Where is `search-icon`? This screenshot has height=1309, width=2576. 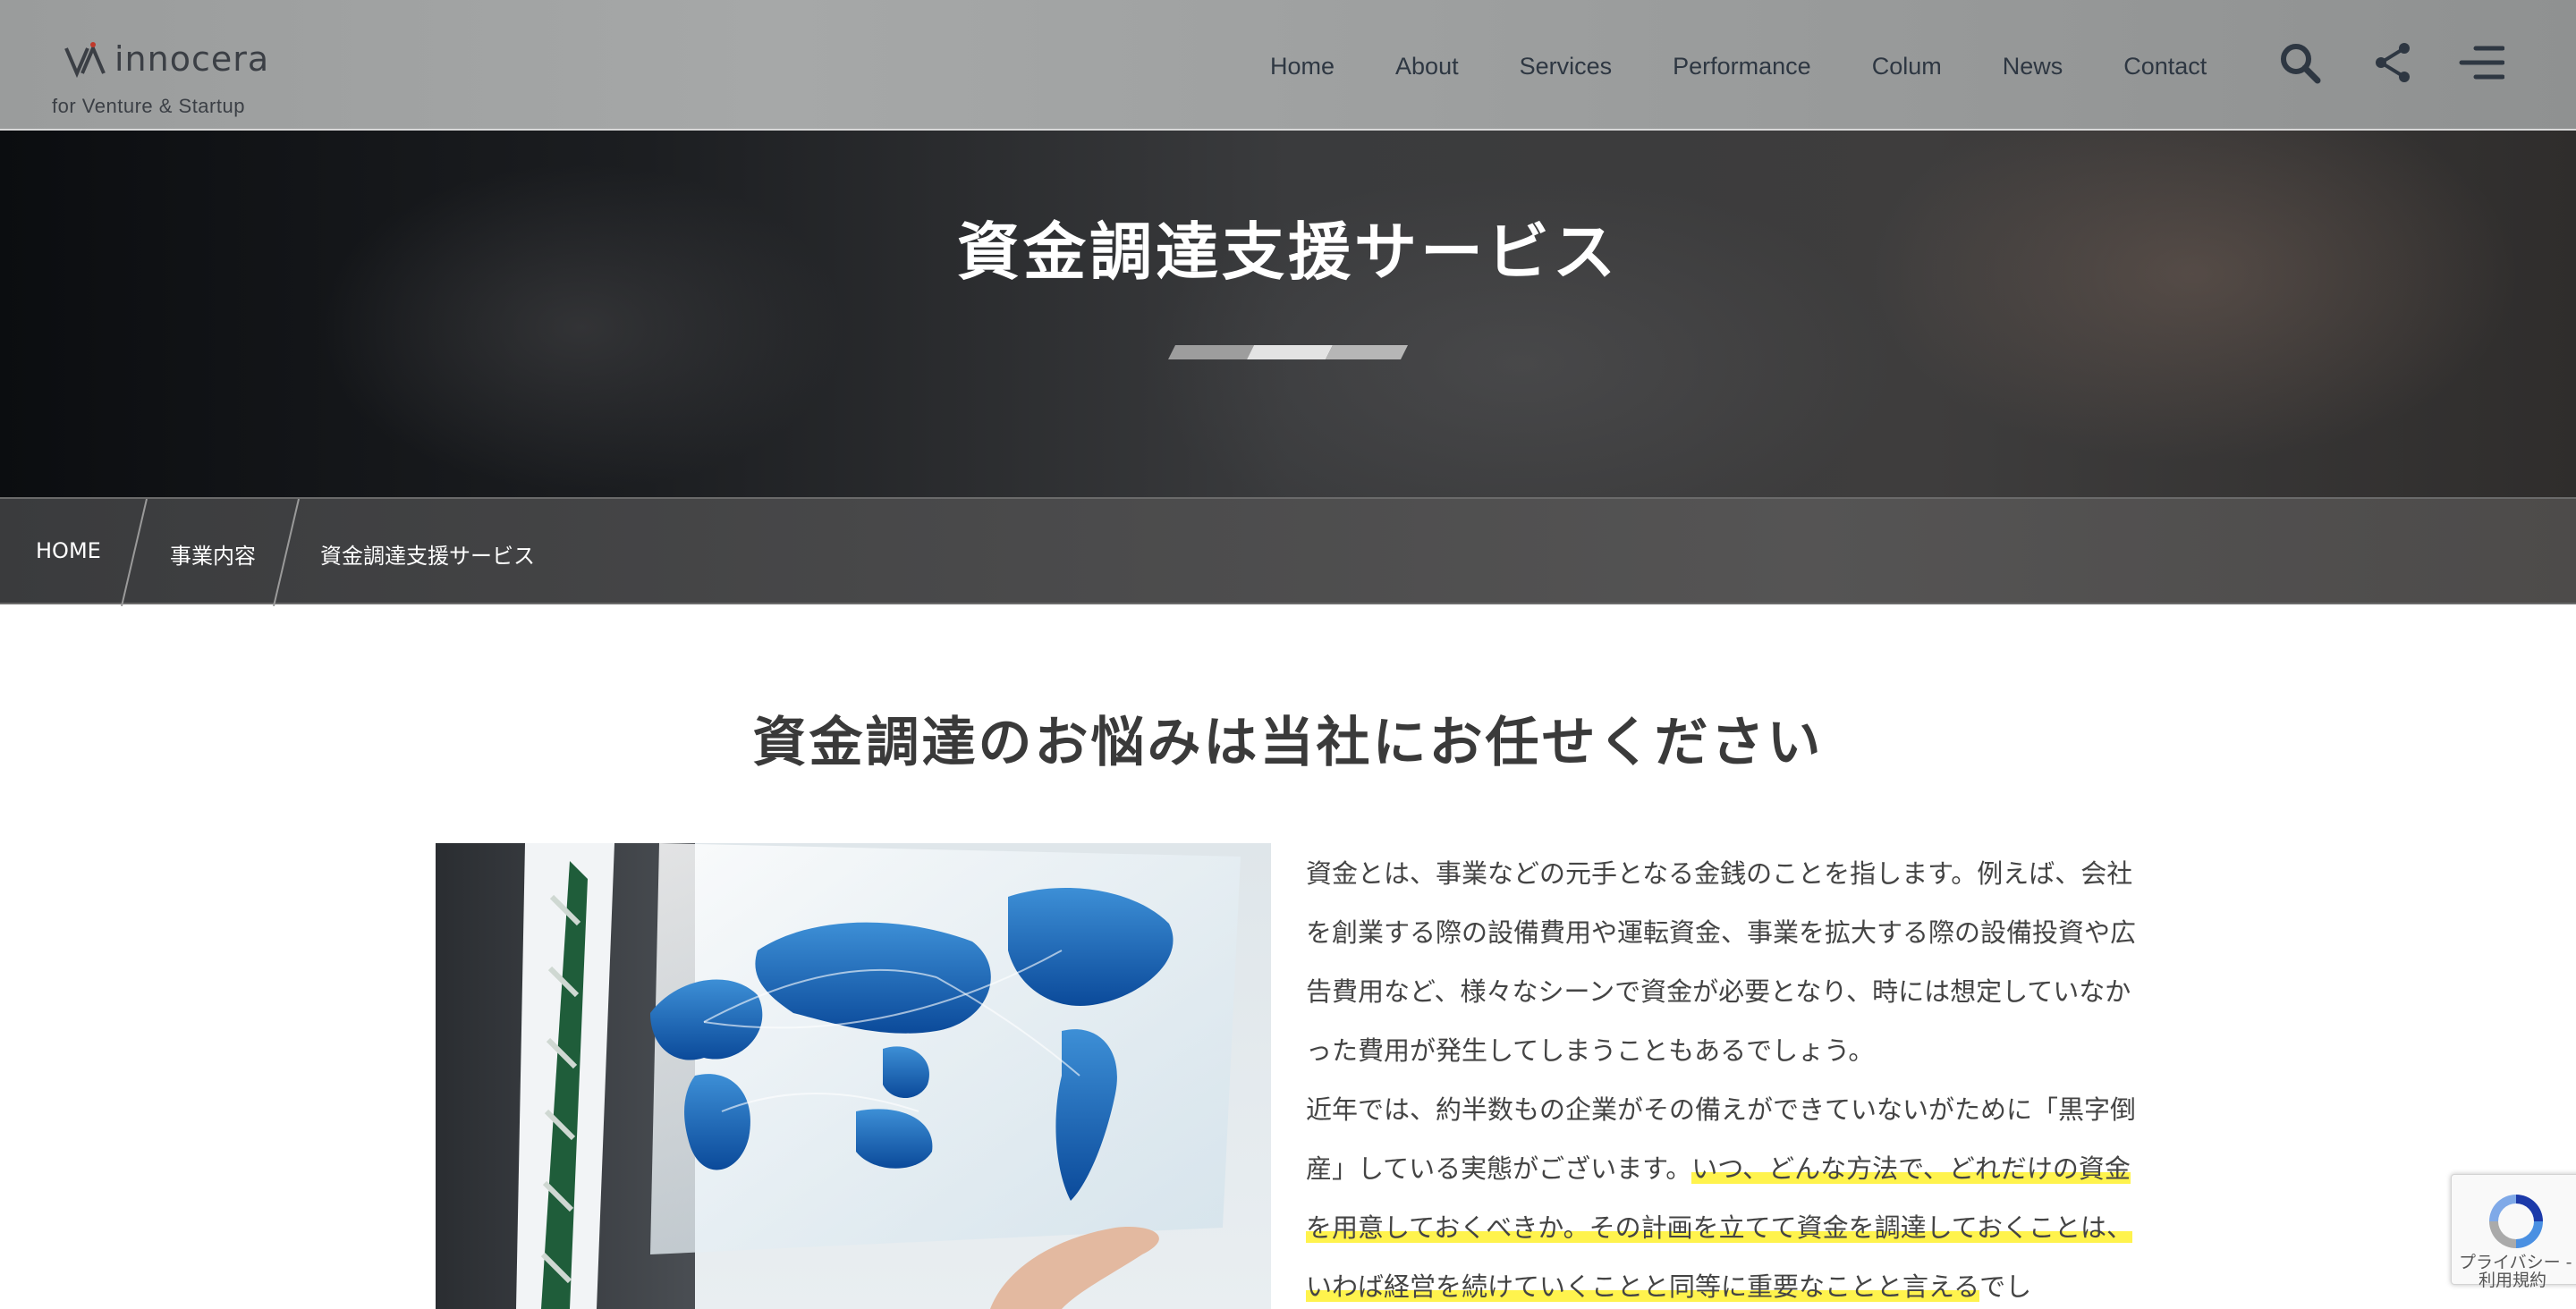 search-icon is located at coordinates (2299, 62).